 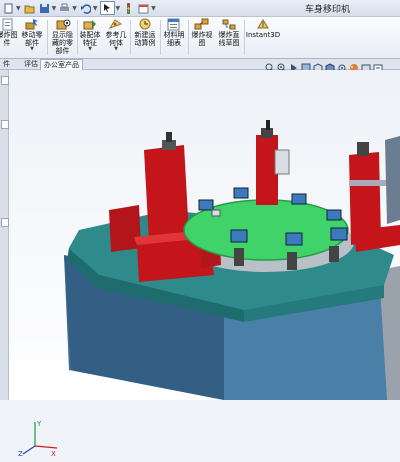 What do you see at coordinates (64, 8) in the screenshot?
I see `print-icon` at bounding box center [64, 8].